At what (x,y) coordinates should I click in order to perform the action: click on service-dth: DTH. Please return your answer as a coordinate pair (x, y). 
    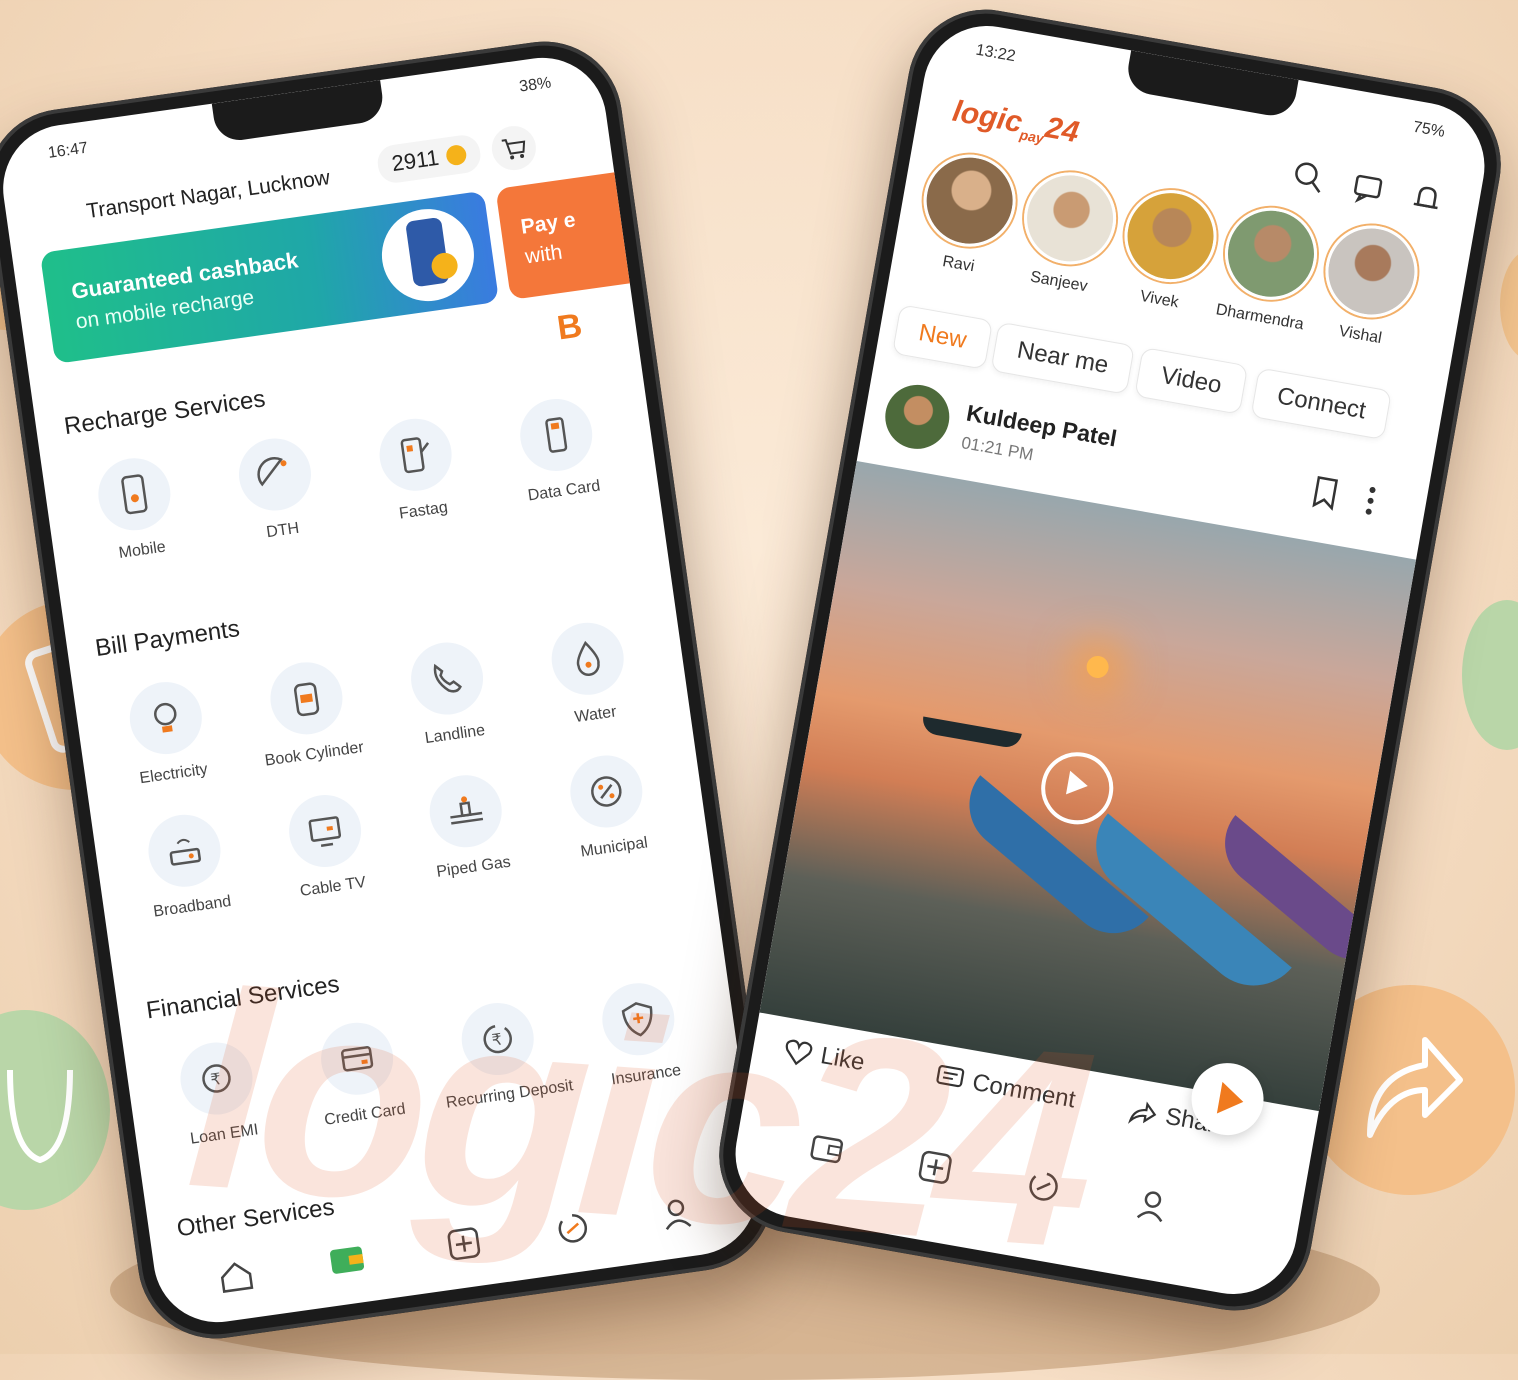
    Looking at the image, I should click on (277, 490).